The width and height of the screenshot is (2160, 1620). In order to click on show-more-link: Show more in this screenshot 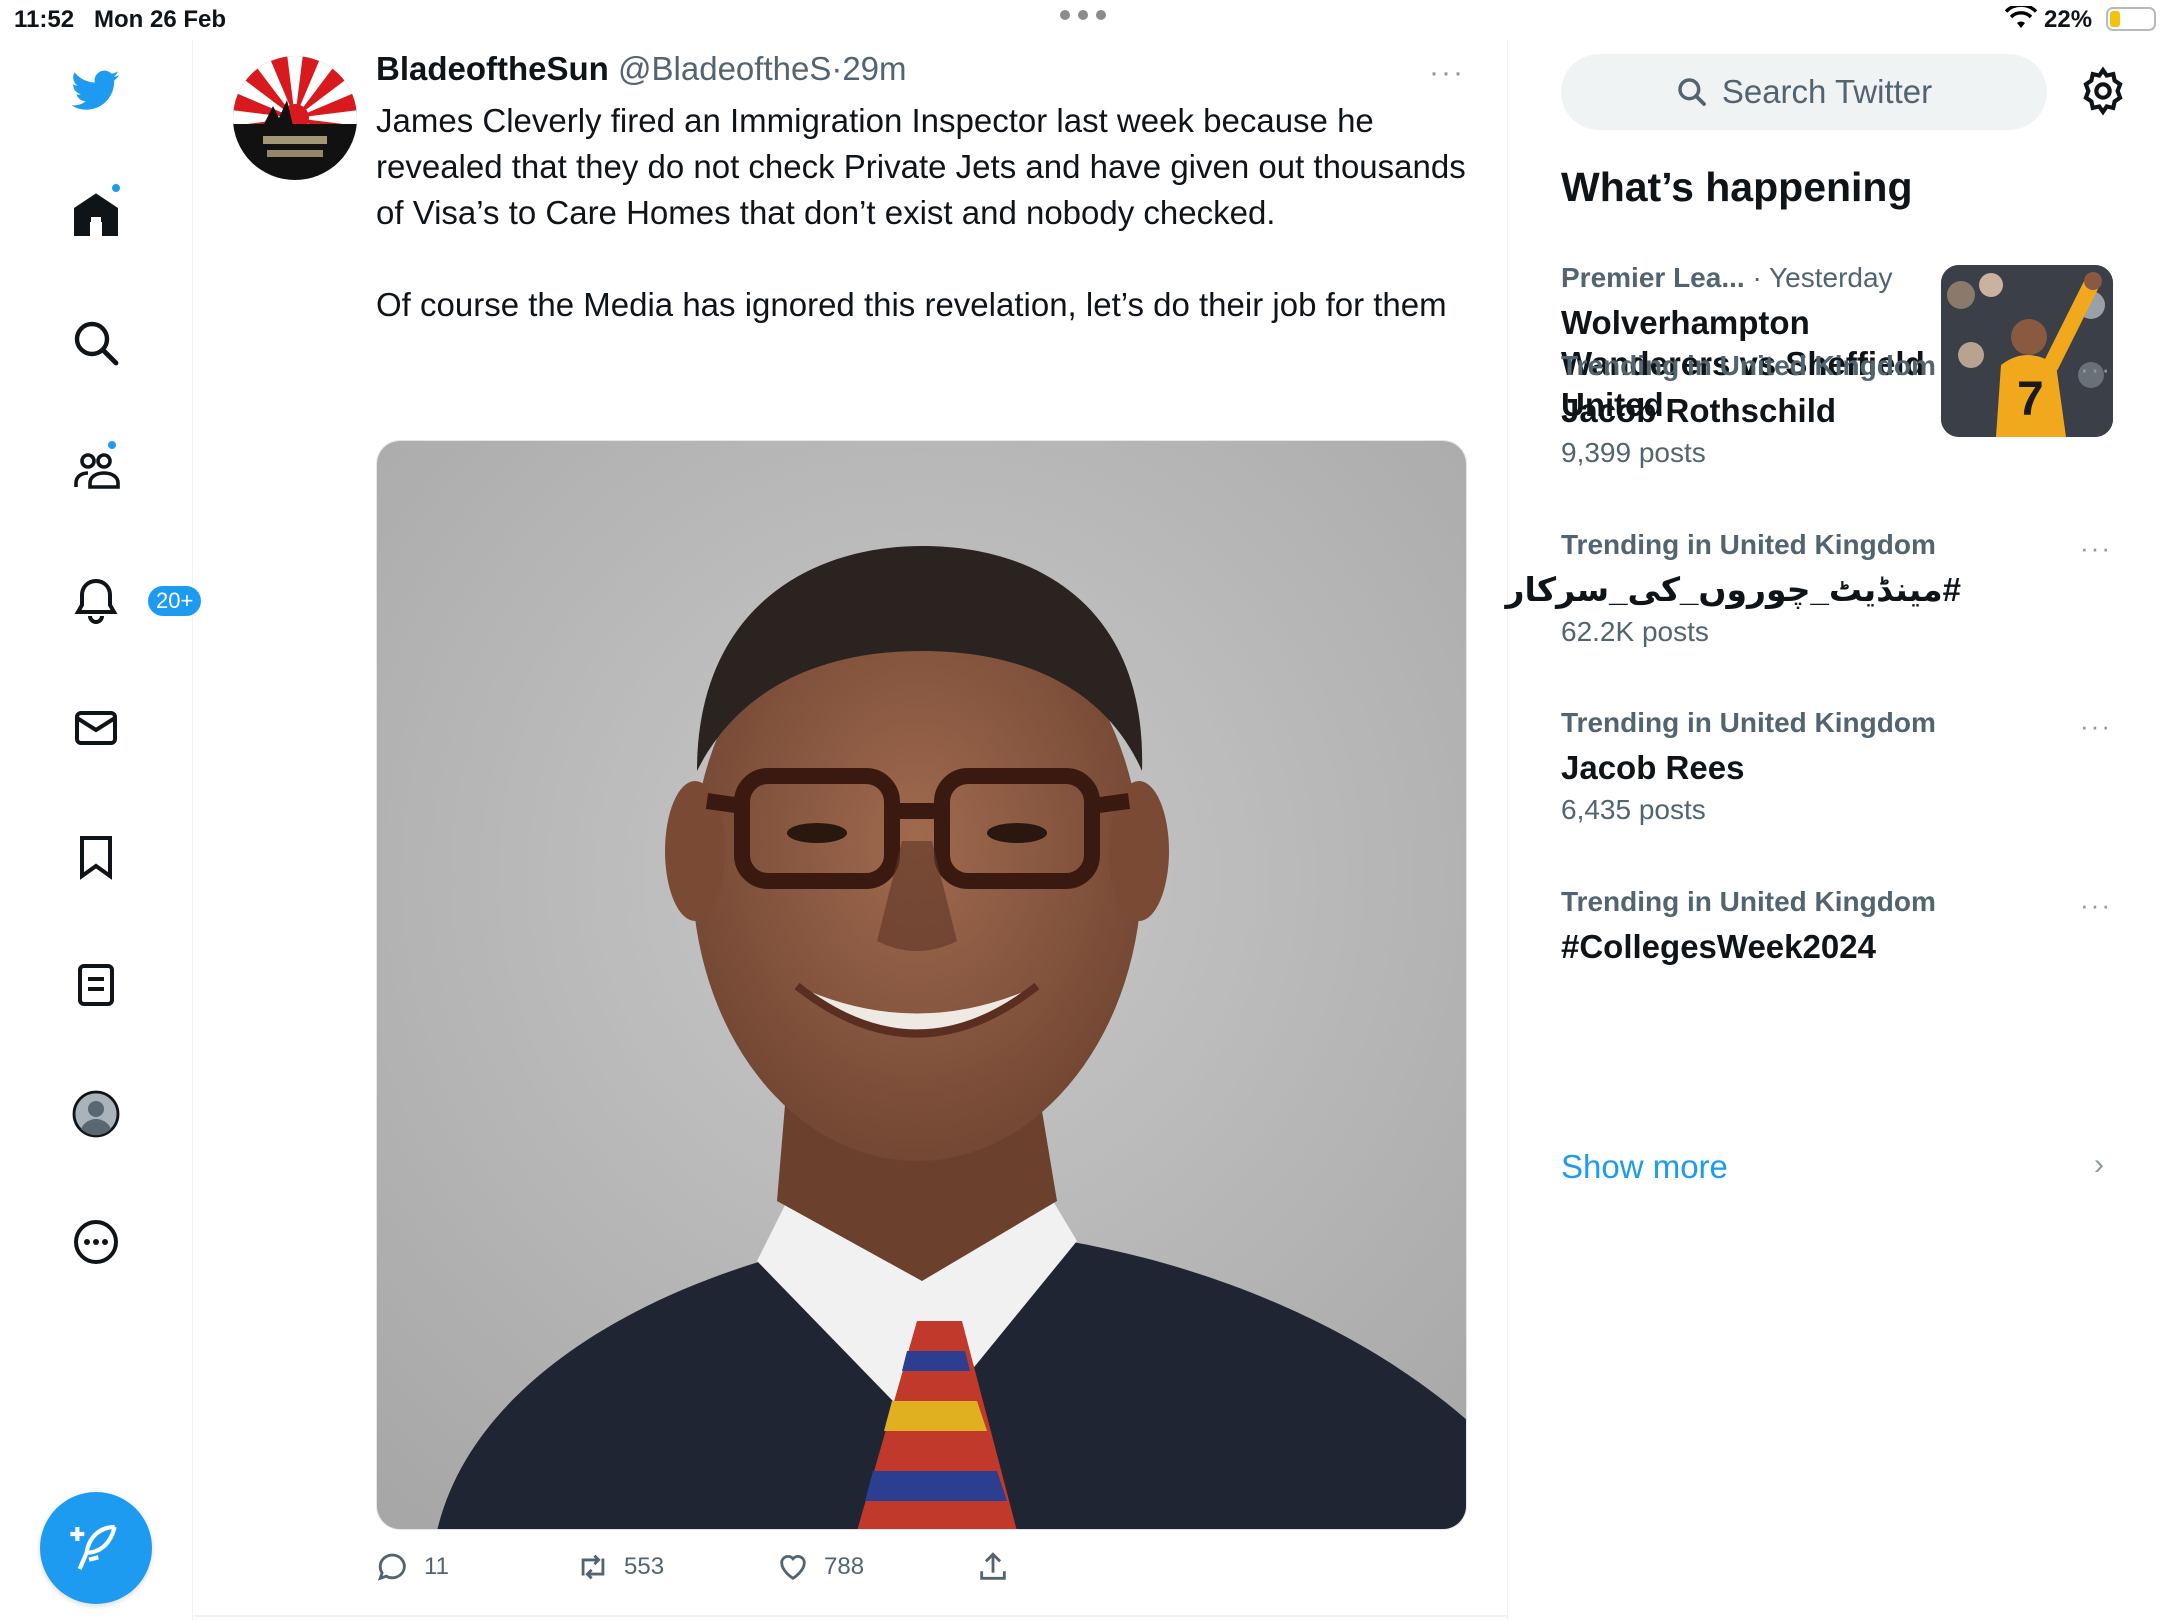, I will do `click(1644, 1167)`.